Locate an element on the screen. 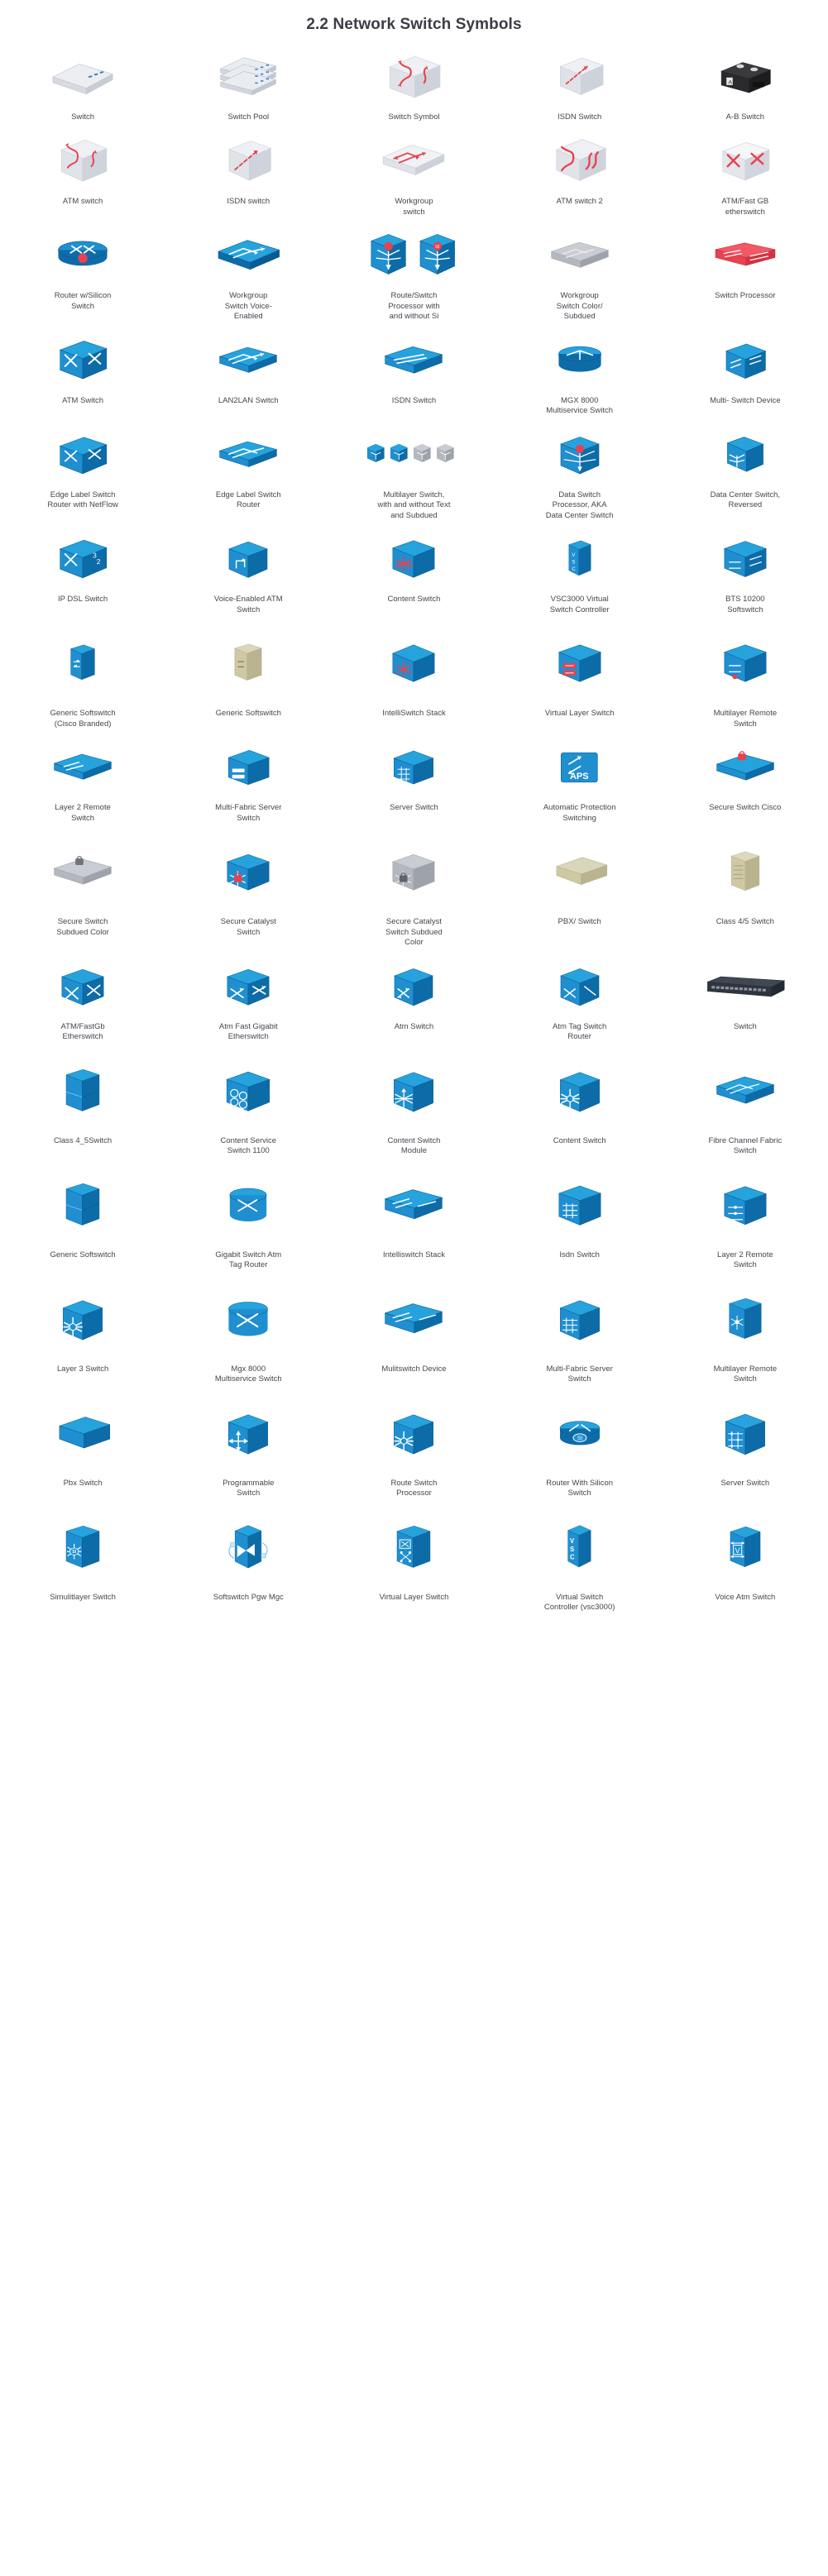 This screenshot has width=828, height=2576. symbol-cell: 3 2 IP DSL Switch is located at coordinates (82, 563).